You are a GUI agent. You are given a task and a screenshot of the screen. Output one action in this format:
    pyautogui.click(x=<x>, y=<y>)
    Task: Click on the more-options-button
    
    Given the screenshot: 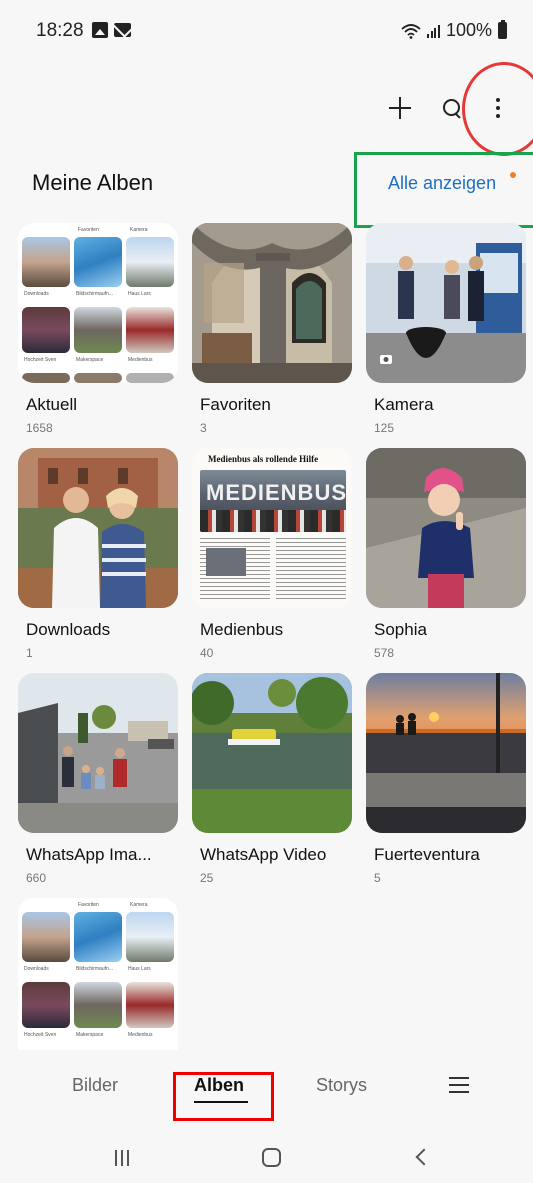 What is the action you would take?
    pyautogui.click(x=498, y=108)
    